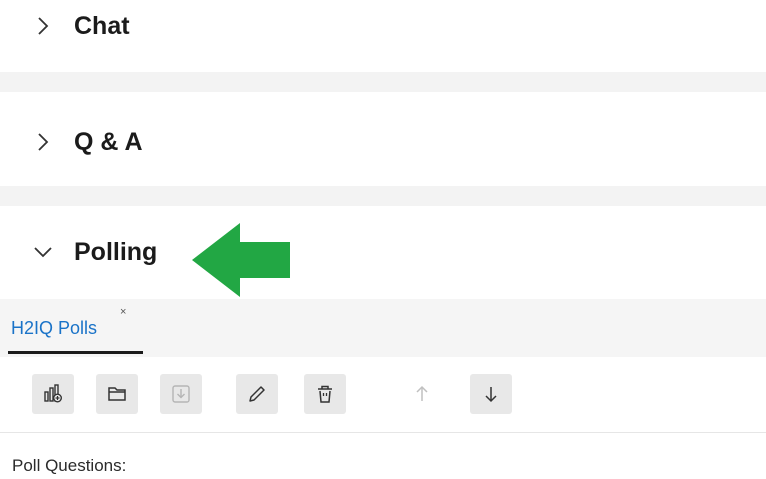  What do you see at coordinates (69, 465) in the screenshot?
I see `poll-questions-label: Poll Questions:` at bounding box center [69, 465].